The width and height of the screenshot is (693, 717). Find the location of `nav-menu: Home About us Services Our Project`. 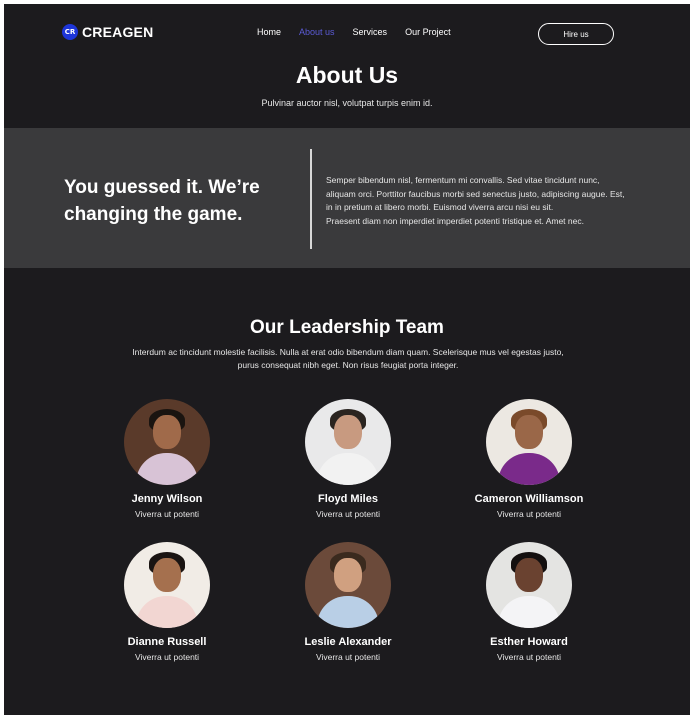

nav-menu: Home About us Services Our Project is located at coordinates (363, 32).